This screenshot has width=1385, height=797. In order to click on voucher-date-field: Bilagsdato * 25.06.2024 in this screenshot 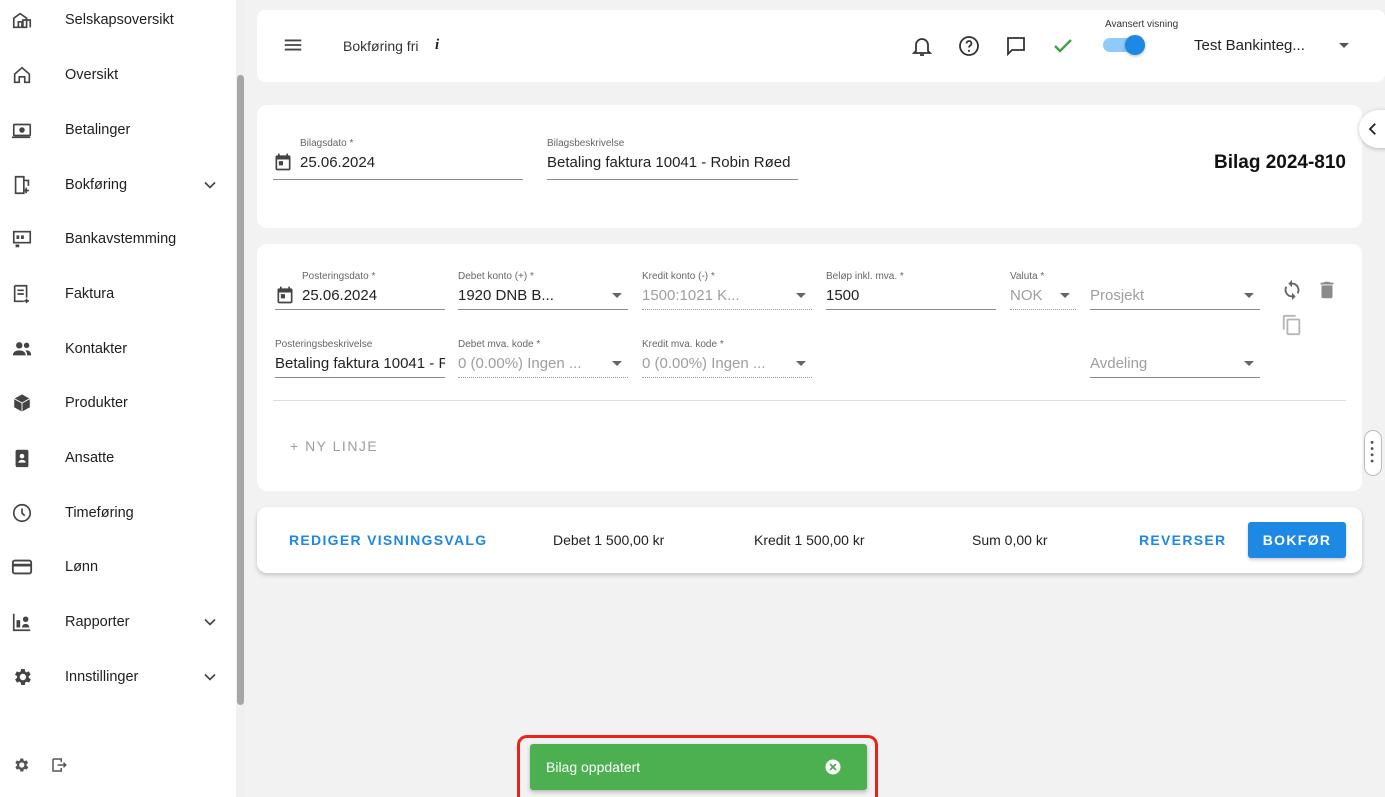, I will do `click(398, 159)`.